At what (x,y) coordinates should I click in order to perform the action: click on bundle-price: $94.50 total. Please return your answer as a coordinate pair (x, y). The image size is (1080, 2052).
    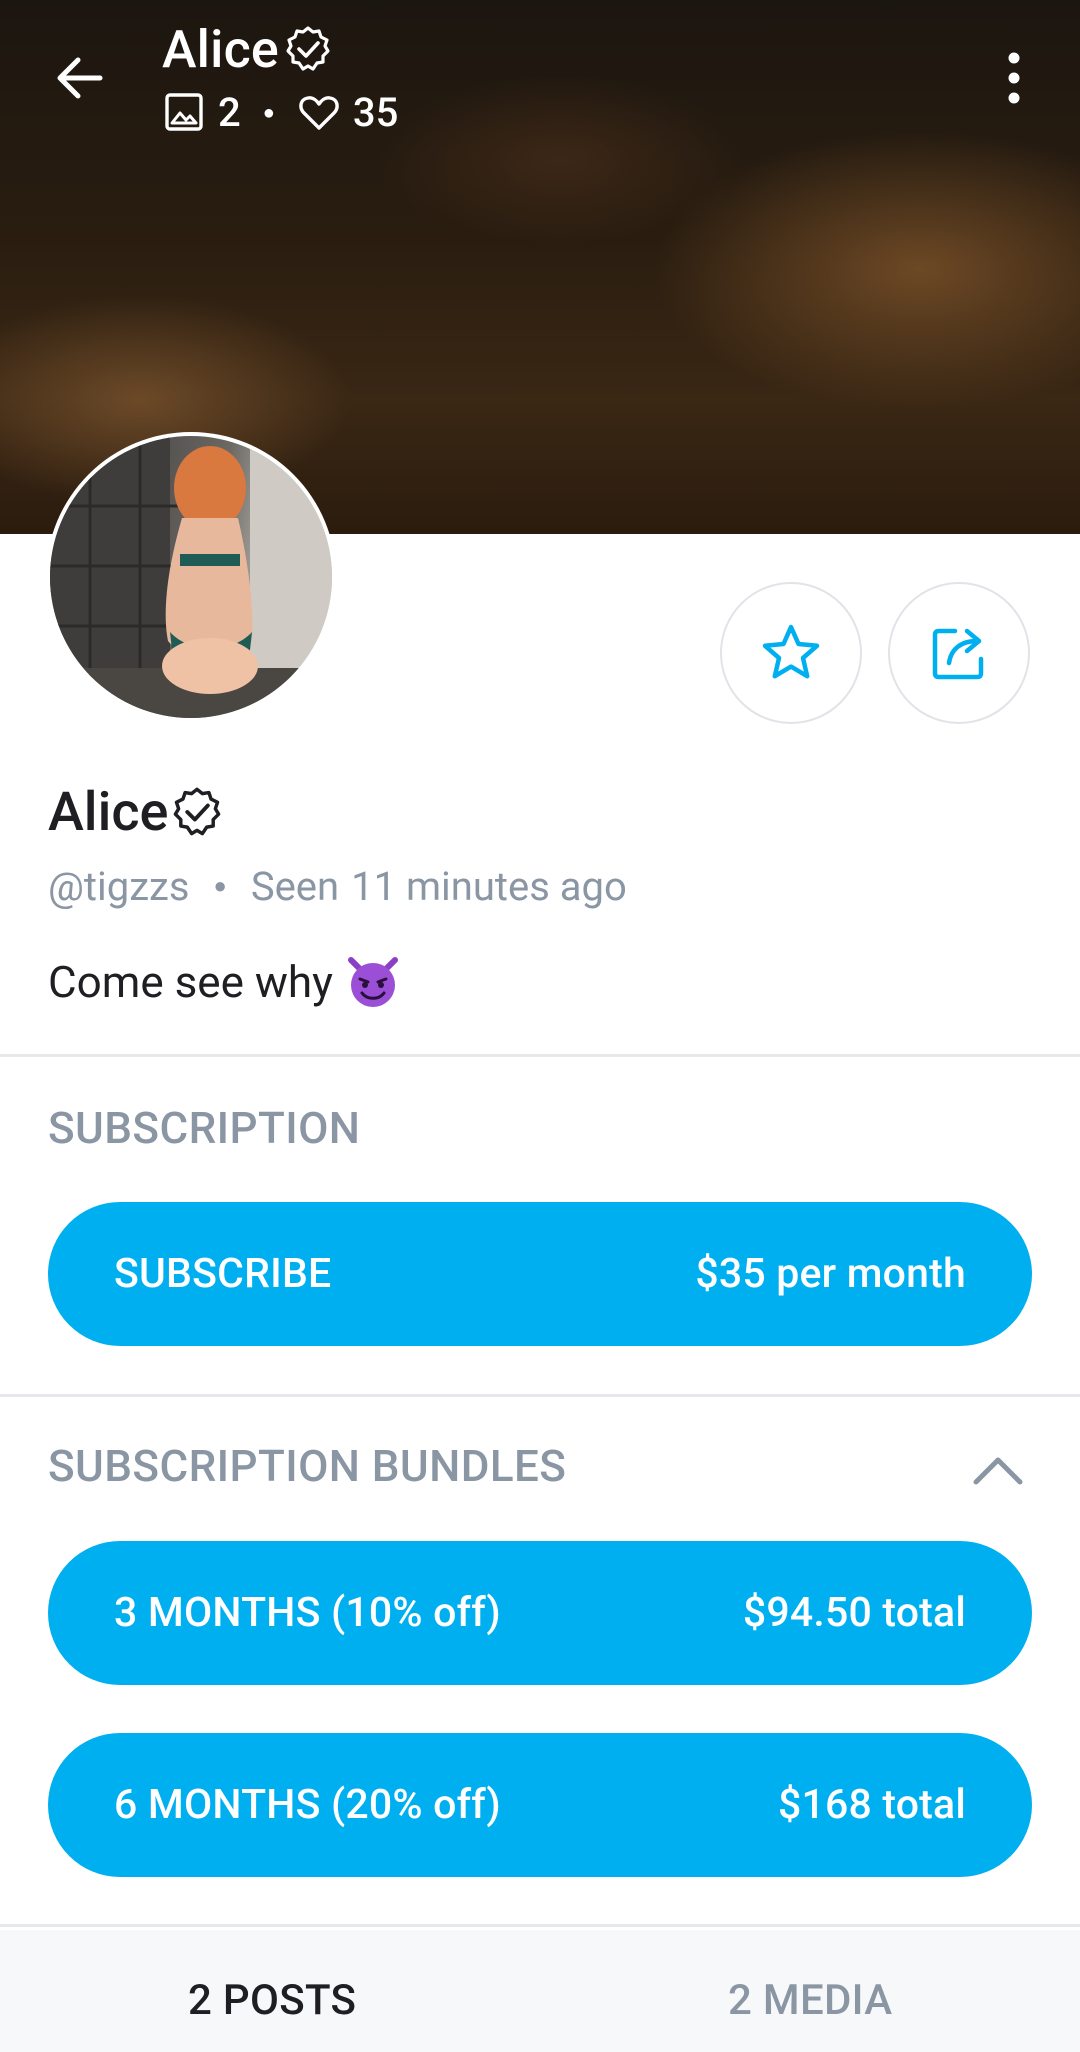
    Looking at the image, I should click on (854, 1613).